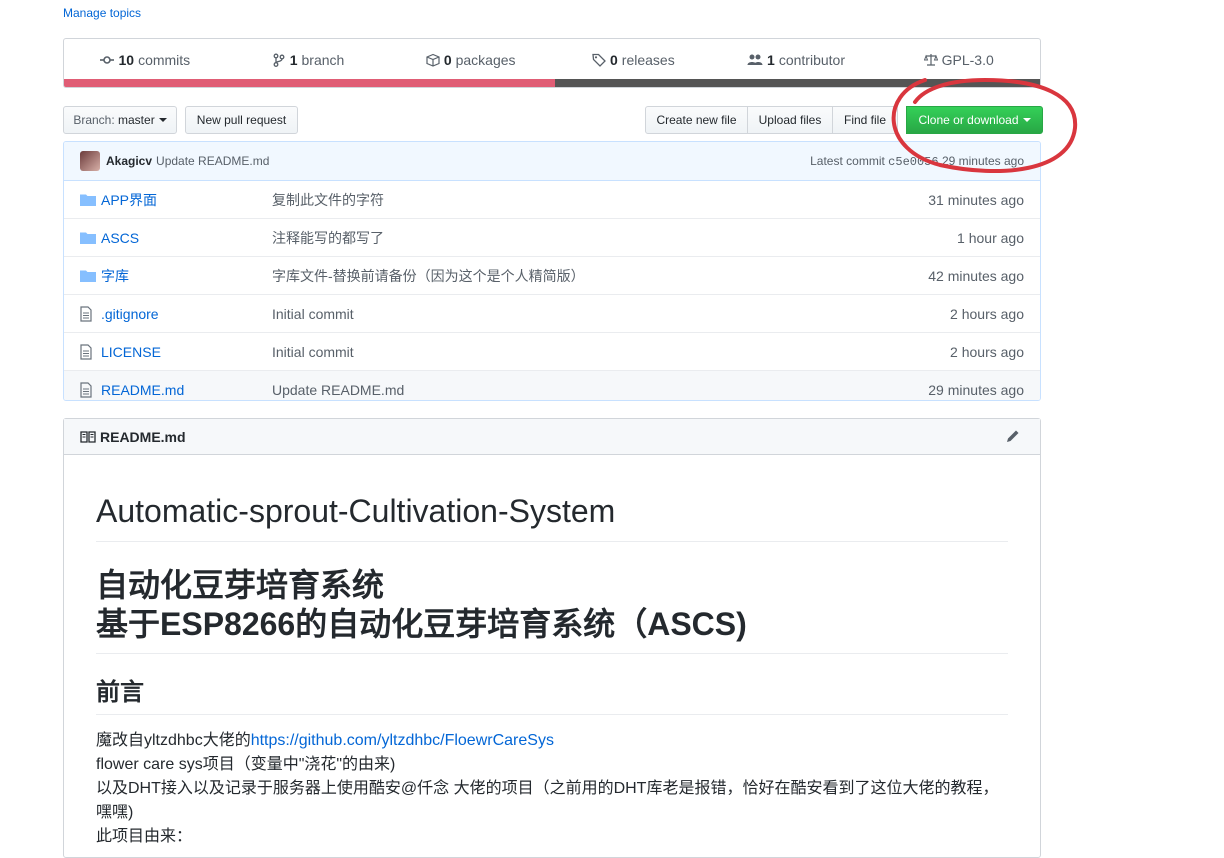 This screenshot has width=1224, height=858. I want to click on packages-label: packages, so click(485, 60).